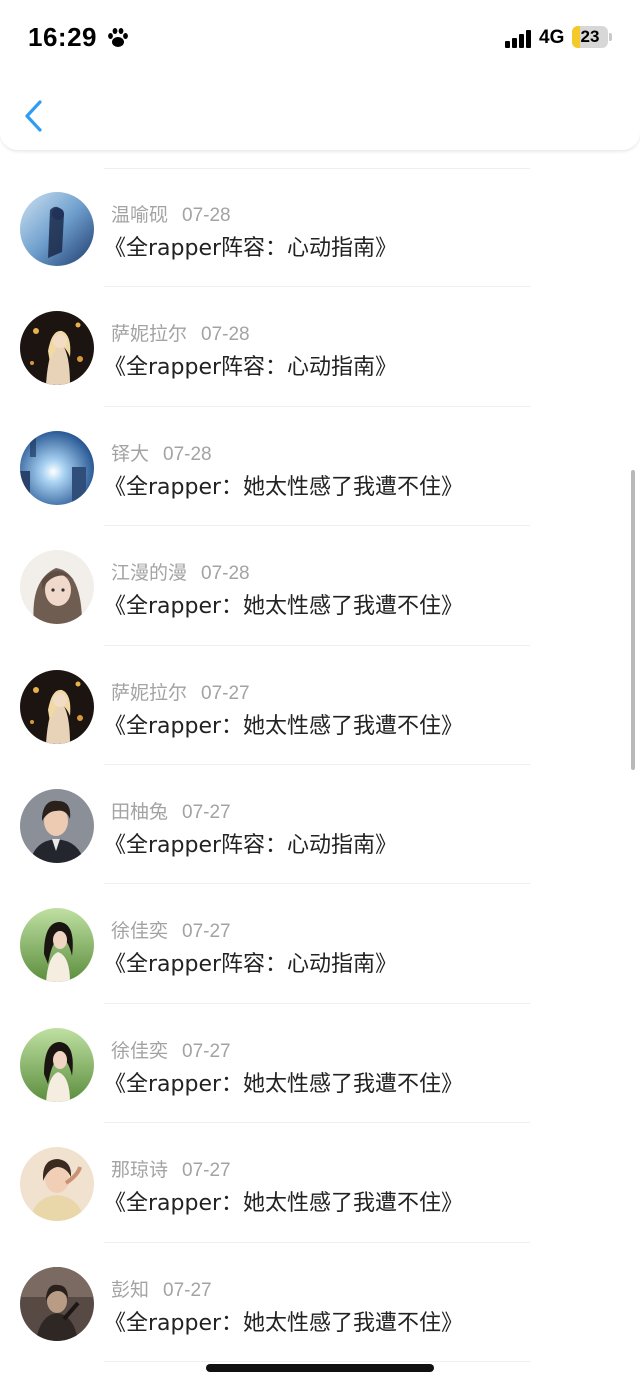  Describe the element at coordinates (633, 620) in the screenshot. I see `scrollbar` at that location.